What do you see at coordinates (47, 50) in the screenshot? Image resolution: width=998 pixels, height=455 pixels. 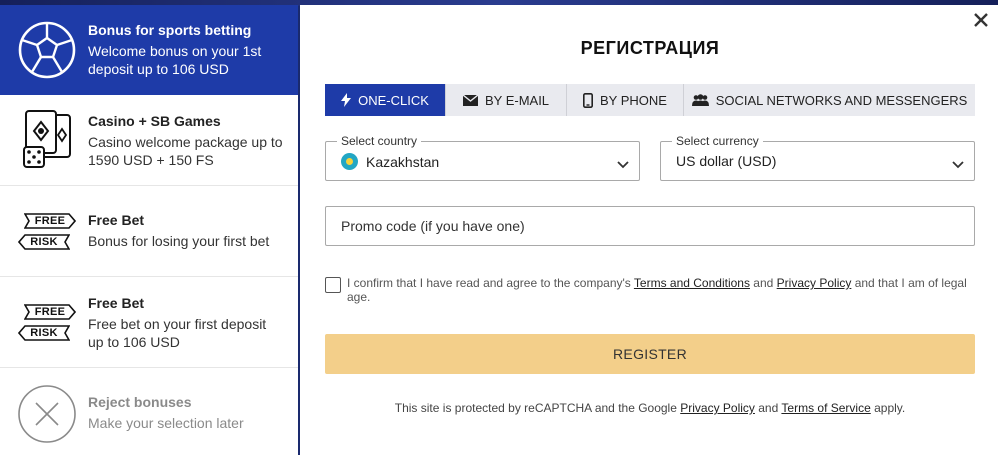 I see `soccer-ball-icon` at bounding box center [47, 50].